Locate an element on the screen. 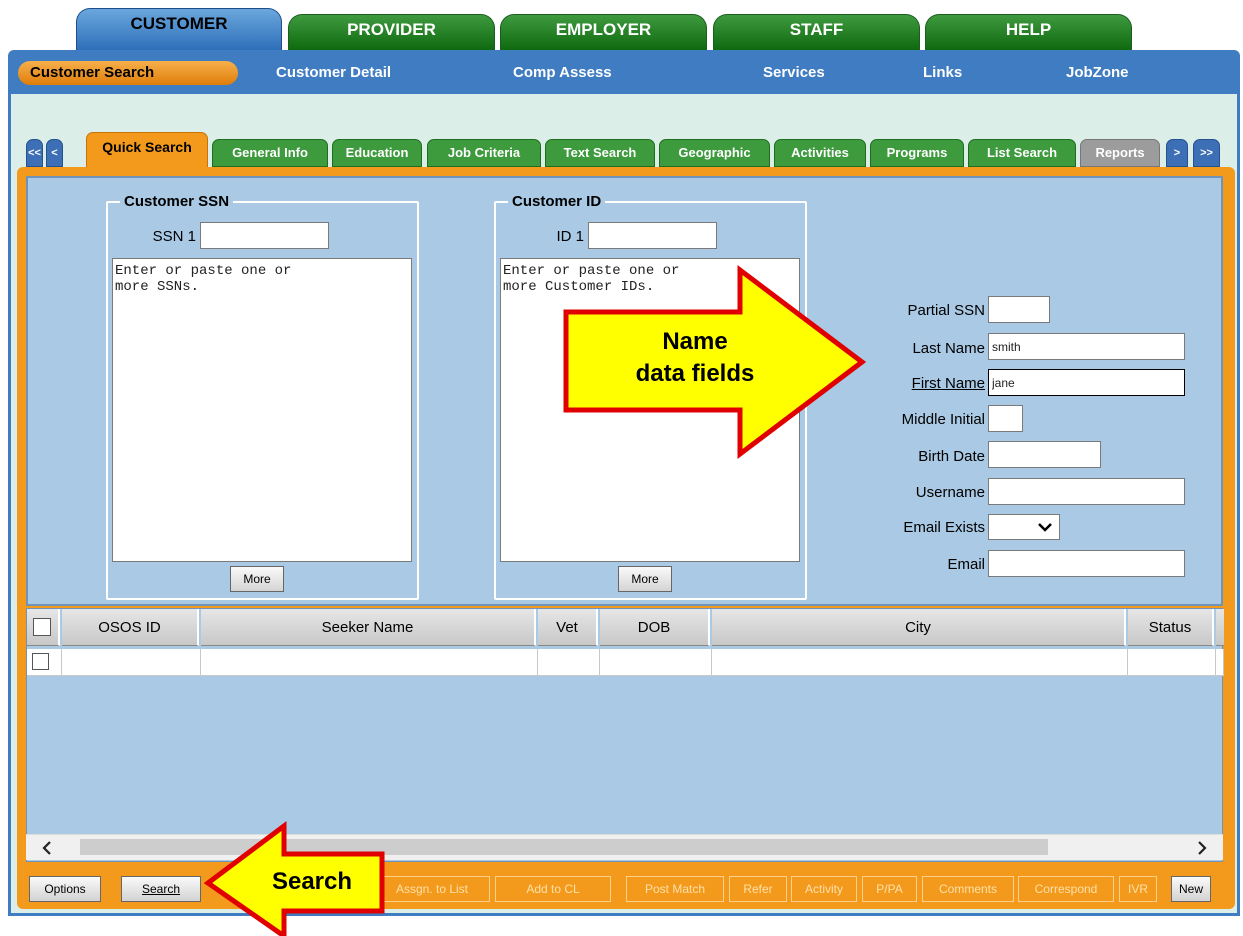 The image size is (1243, 936). ssn-more-button: More is located at coordinates (257, 579).